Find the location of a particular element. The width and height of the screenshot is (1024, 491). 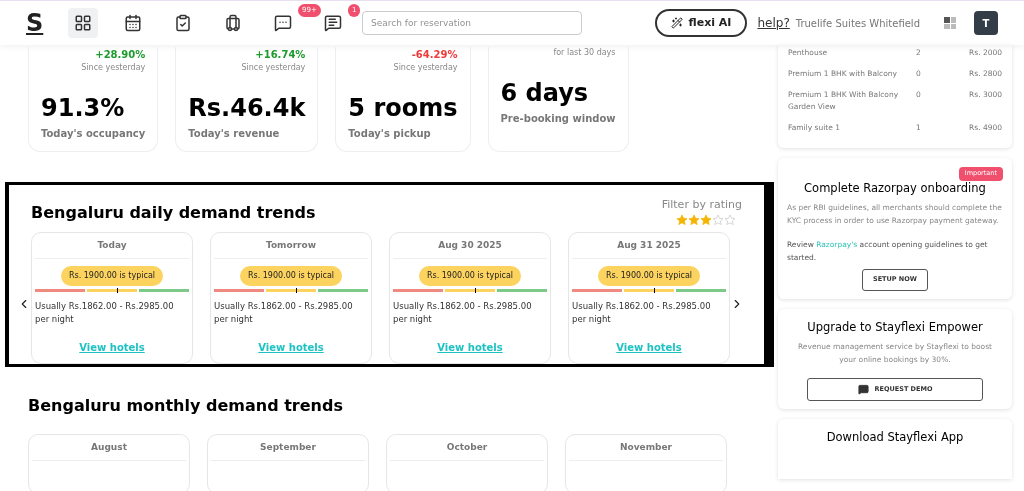

card-title: Complete Razorpay onboarding is located at coordinates (895, 188).